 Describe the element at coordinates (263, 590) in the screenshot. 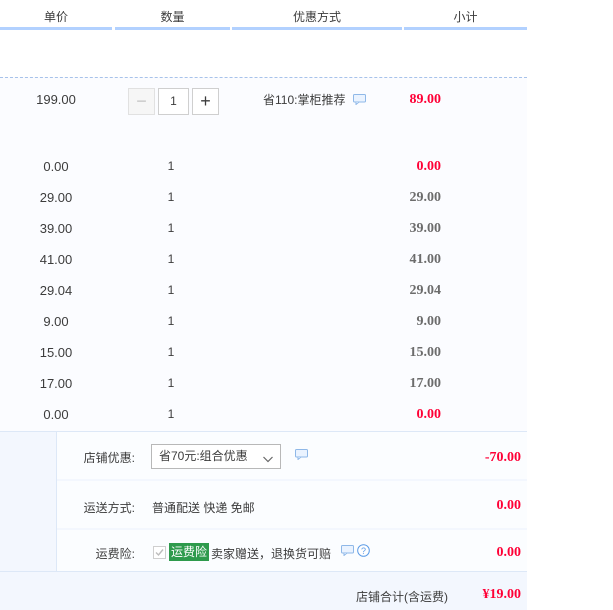

I see `shop-total-bar: 店铺合计(含运费) ¥19.00` at that location.